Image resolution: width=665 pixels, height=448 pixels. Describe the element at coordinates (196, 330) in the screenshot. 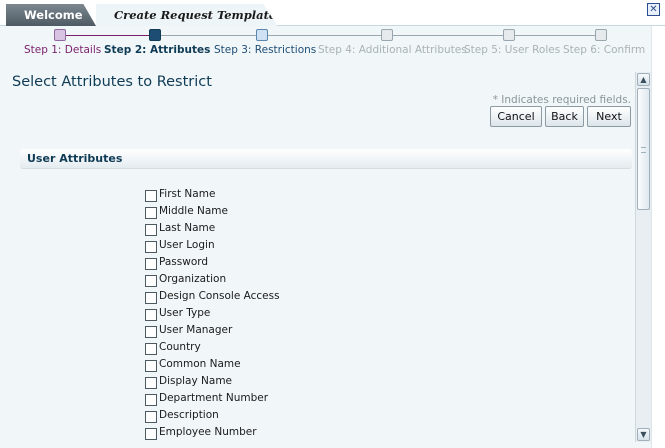

I see `attribute-label: User Manager` at that location.